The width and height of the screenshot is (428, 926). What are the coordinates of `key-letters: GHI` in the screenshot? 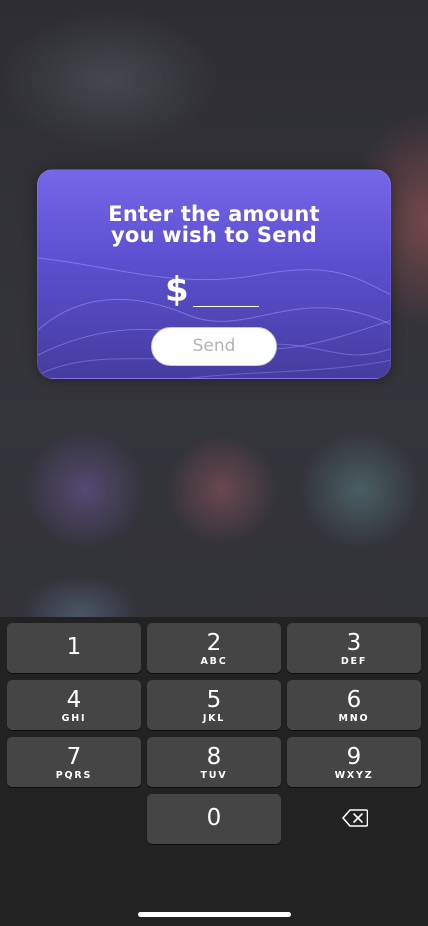 It's located at (74, 718).